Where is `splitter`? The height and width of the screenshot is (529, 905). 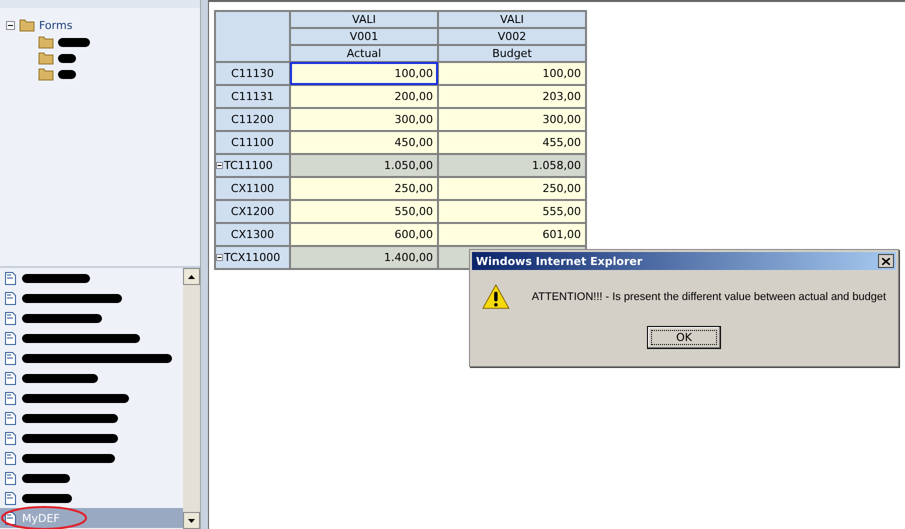
splitter is located at coordinates (204, 264).